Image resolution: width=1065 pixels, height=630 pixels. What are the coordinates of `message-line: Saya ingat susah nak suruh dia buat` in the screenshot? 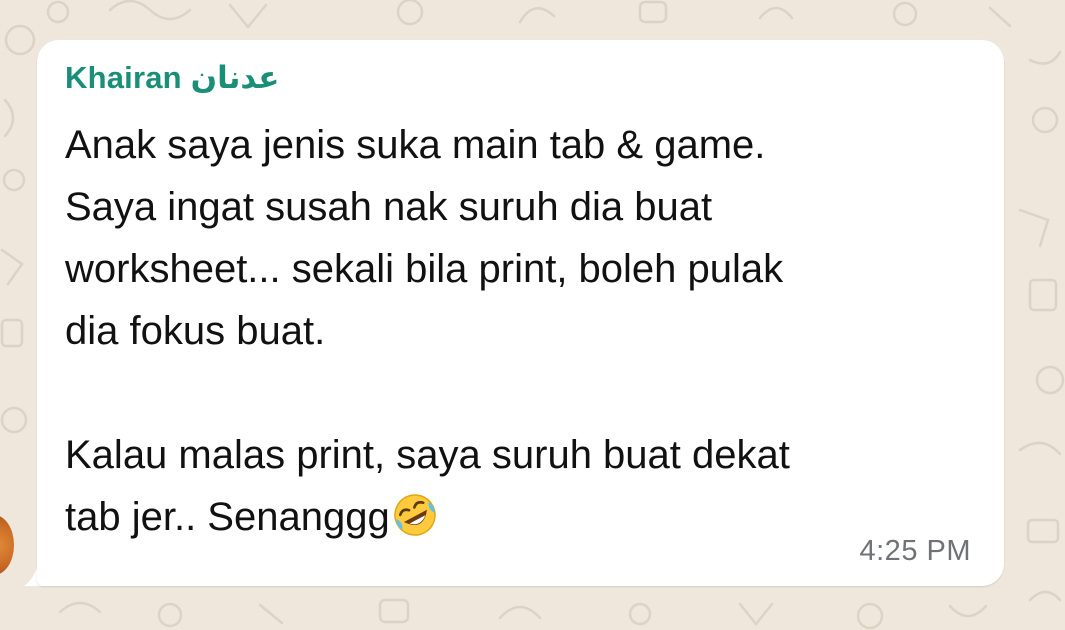 It's located at (389, 207).